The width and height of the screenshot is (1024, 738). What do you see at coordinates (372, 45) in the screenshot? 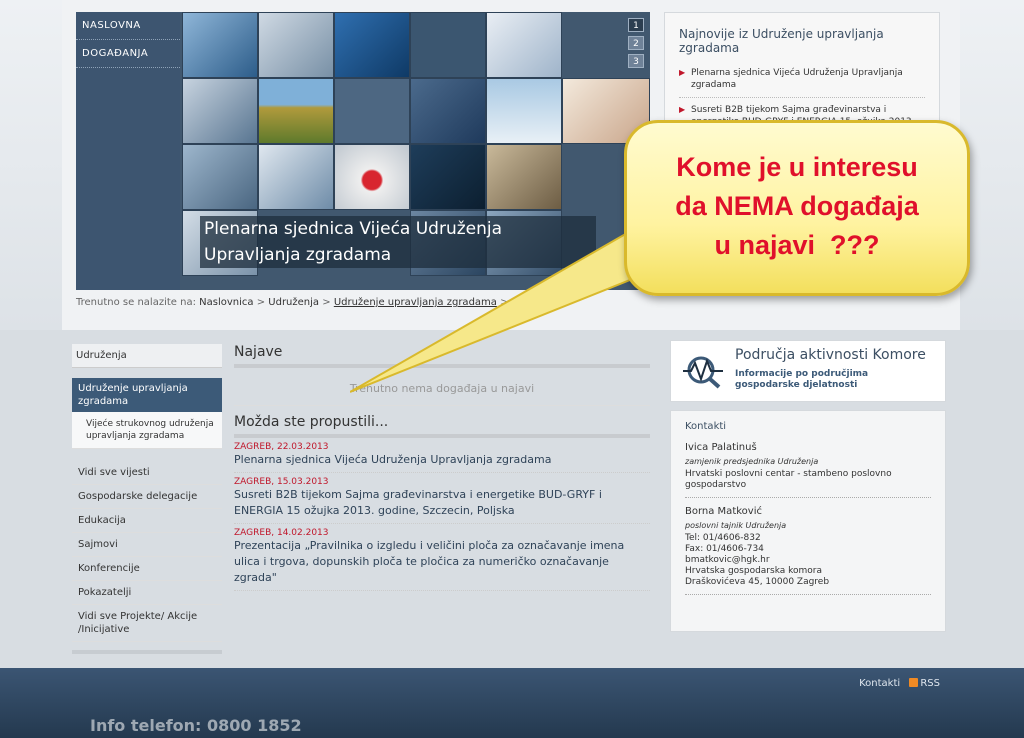
I see `tile-handshake` at bounding box center [372, 45].